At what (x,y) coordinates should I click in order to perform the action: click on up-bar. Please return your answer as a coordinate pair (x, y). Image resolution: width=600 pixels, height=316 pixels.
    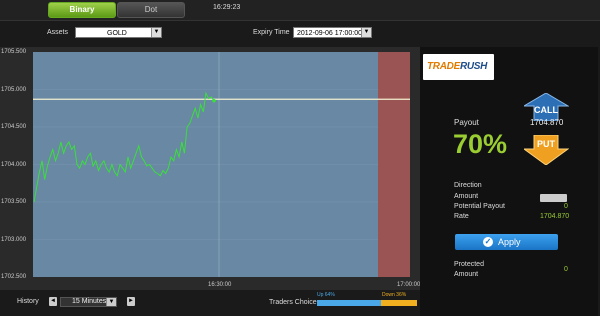
    Looking at the image, I should click on (349, 303).